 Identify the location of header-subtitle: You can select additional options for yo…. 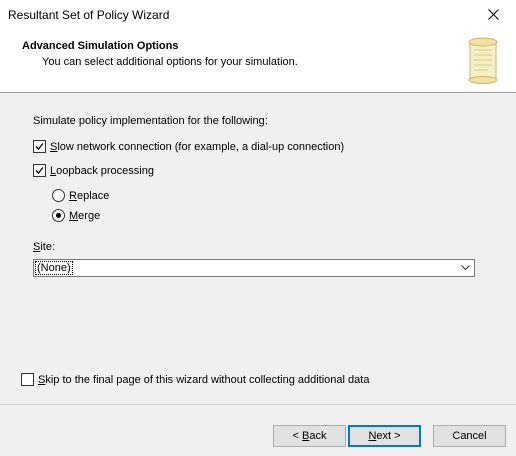
(170, 62).